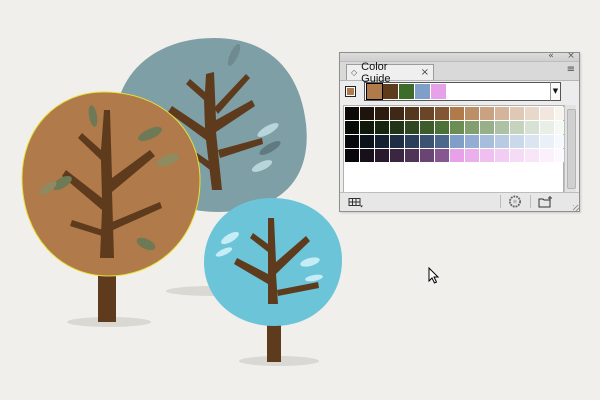  I want to click on panel-bottom-bar, so click(459, 201).